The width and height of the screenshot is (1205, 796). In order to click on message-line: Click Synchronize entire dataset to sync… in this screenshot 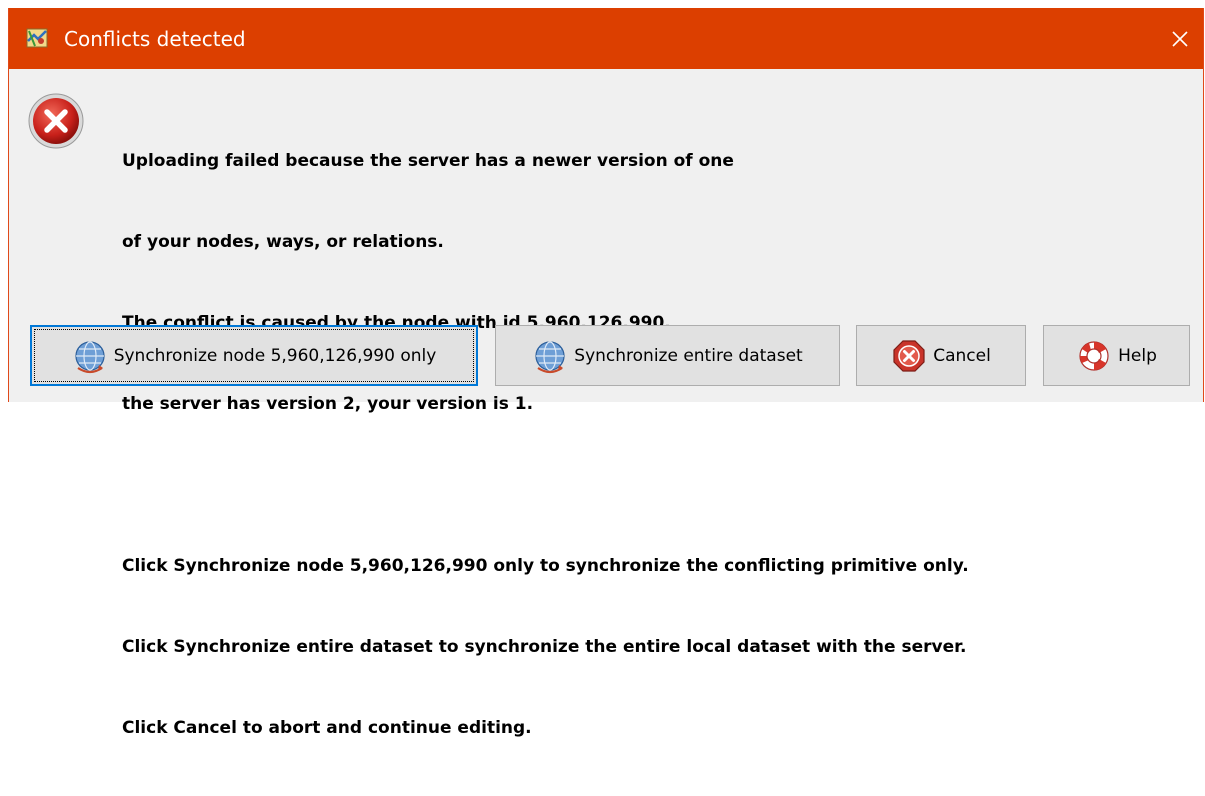, I will do `click(544, 647)`.